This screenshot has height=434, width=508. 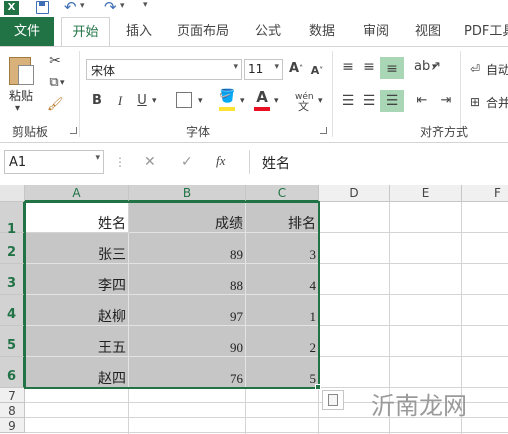 I want to click on empty-column-f, so click(x=485, y=295).